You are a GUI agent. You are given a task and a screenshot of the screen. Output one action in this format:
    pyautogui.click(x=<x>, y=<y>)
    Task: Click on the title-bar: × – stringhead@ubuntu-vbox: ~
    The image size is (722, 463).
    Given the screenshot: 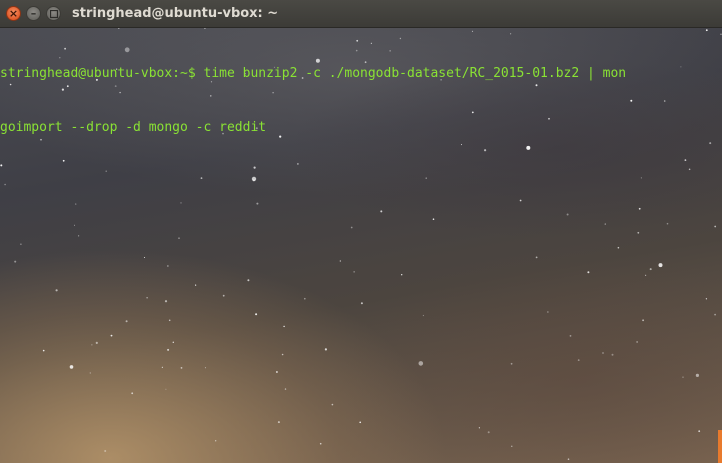 What is the action you would take?
    pyautogui.click(x=361, y=14)
    